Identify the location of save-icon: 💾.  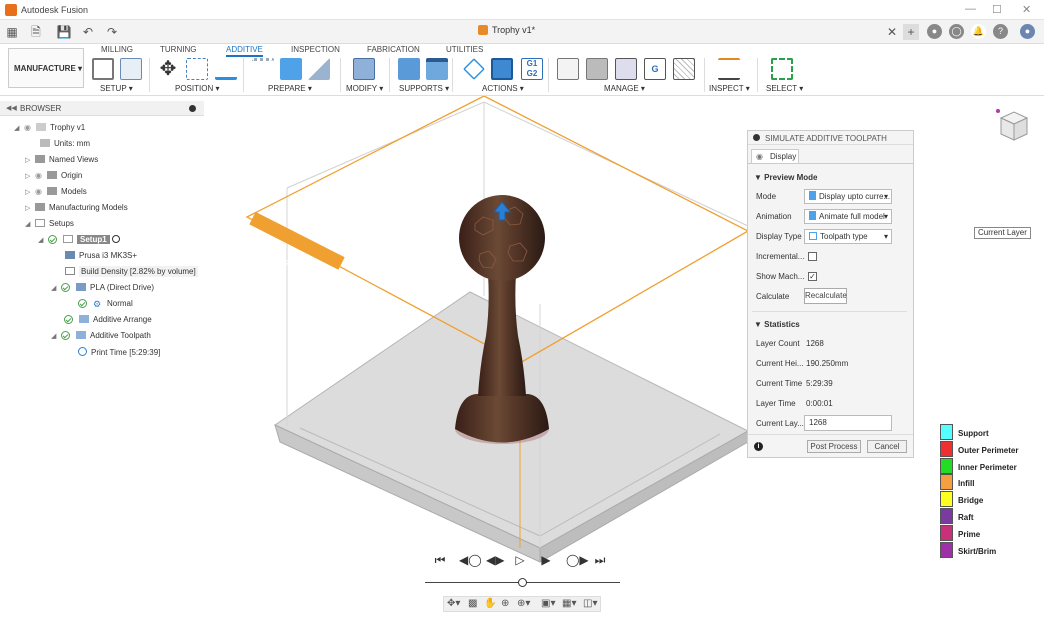
(64, 32).